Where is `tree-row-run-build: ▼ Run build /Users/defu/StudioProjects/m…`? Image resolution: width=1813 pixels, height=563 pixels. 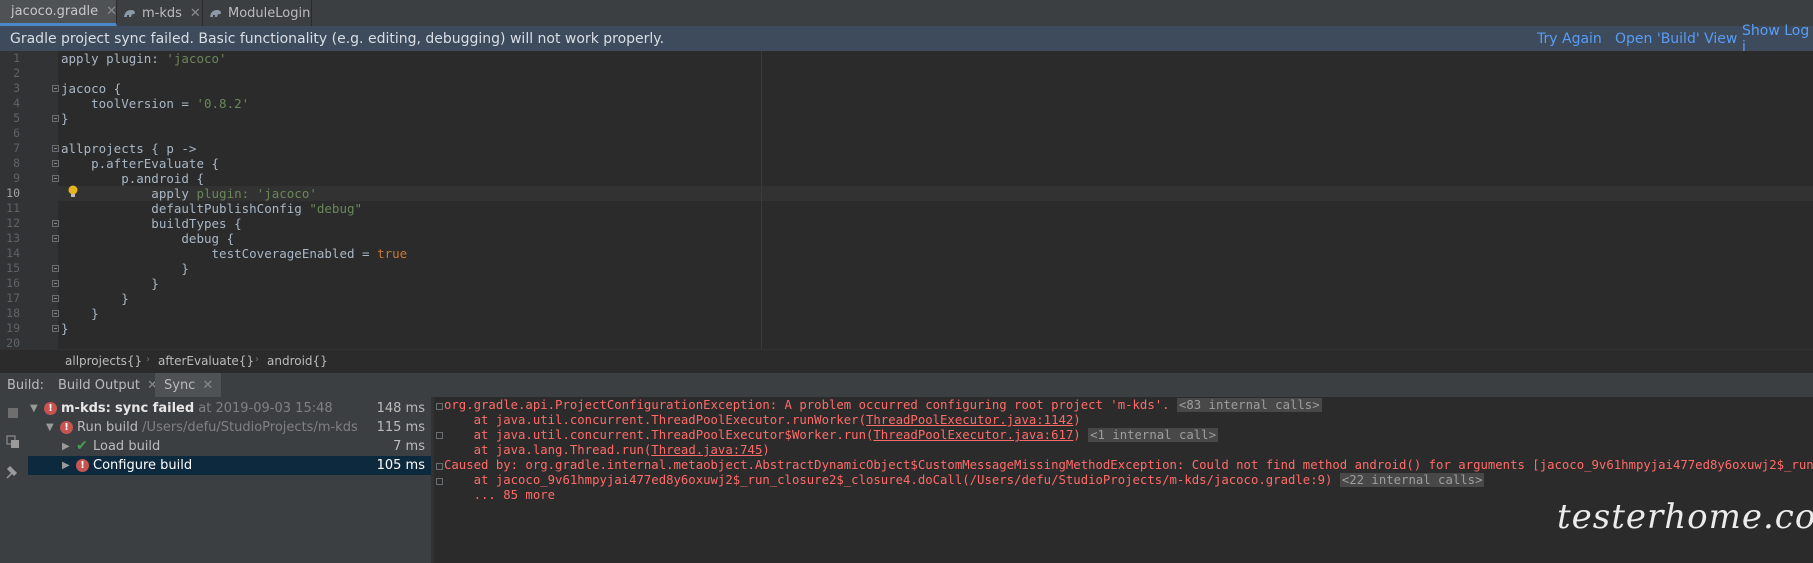
tree-row-run-build: ▼ Run build /Users/defu/StudioProjects/m… is located at coordinates (229, 427).